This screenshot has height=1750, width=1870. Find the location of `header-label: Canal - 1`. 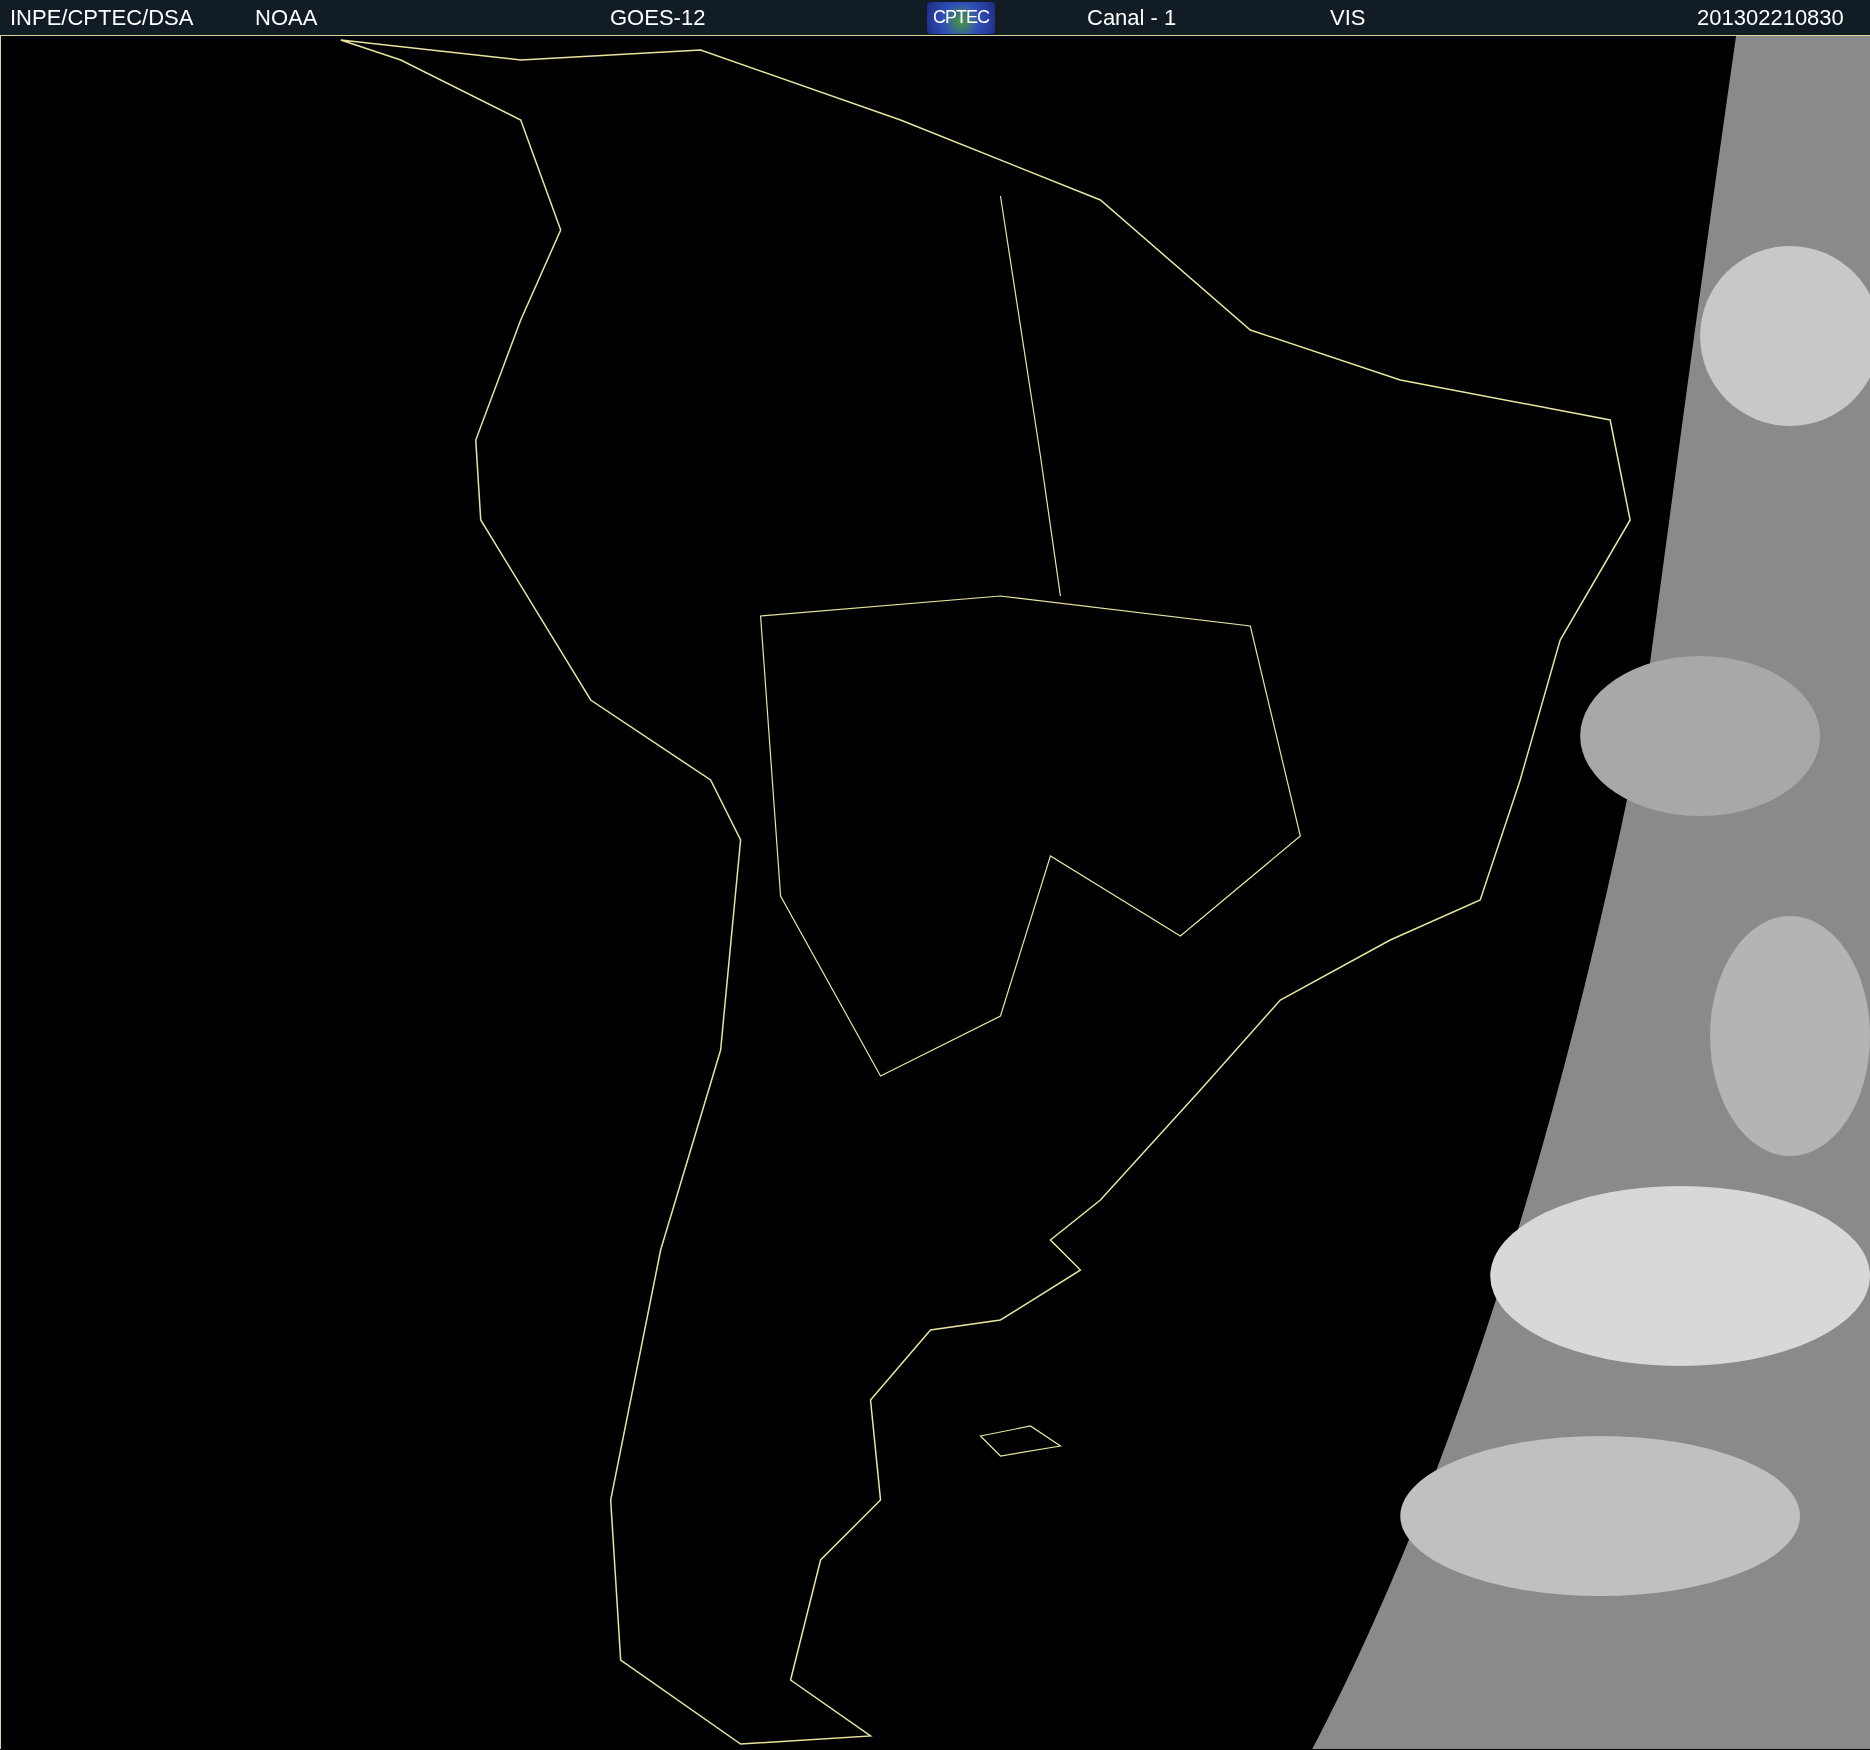

header-label: Canal - 1 is located at coordinates (1132, 17).